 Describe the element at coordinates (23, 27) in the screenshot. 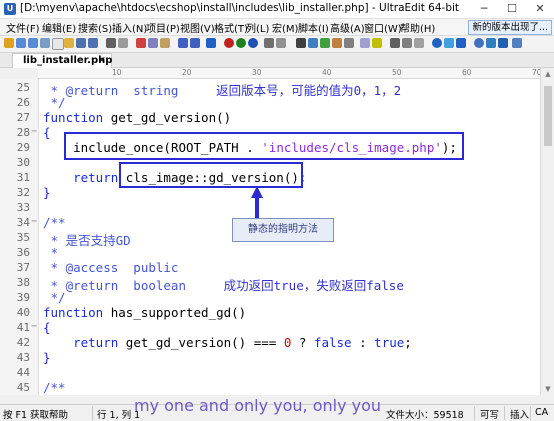

I see `menu-file: 文件(F)` at that location.